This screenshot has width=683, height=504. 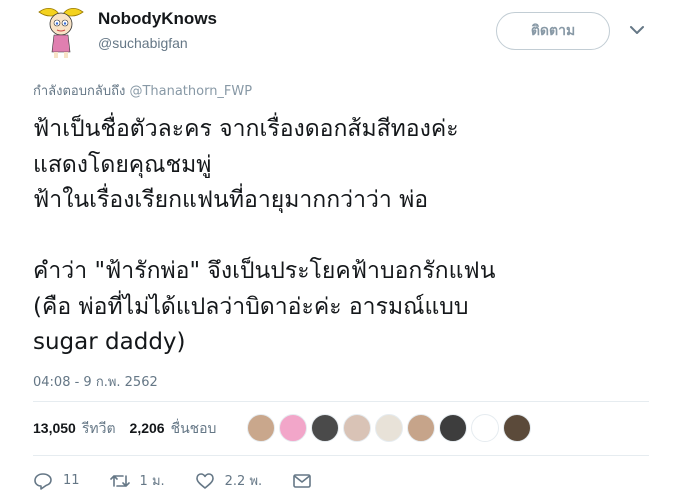 I want to click on direct-message-button, so click(x=302, y=480).